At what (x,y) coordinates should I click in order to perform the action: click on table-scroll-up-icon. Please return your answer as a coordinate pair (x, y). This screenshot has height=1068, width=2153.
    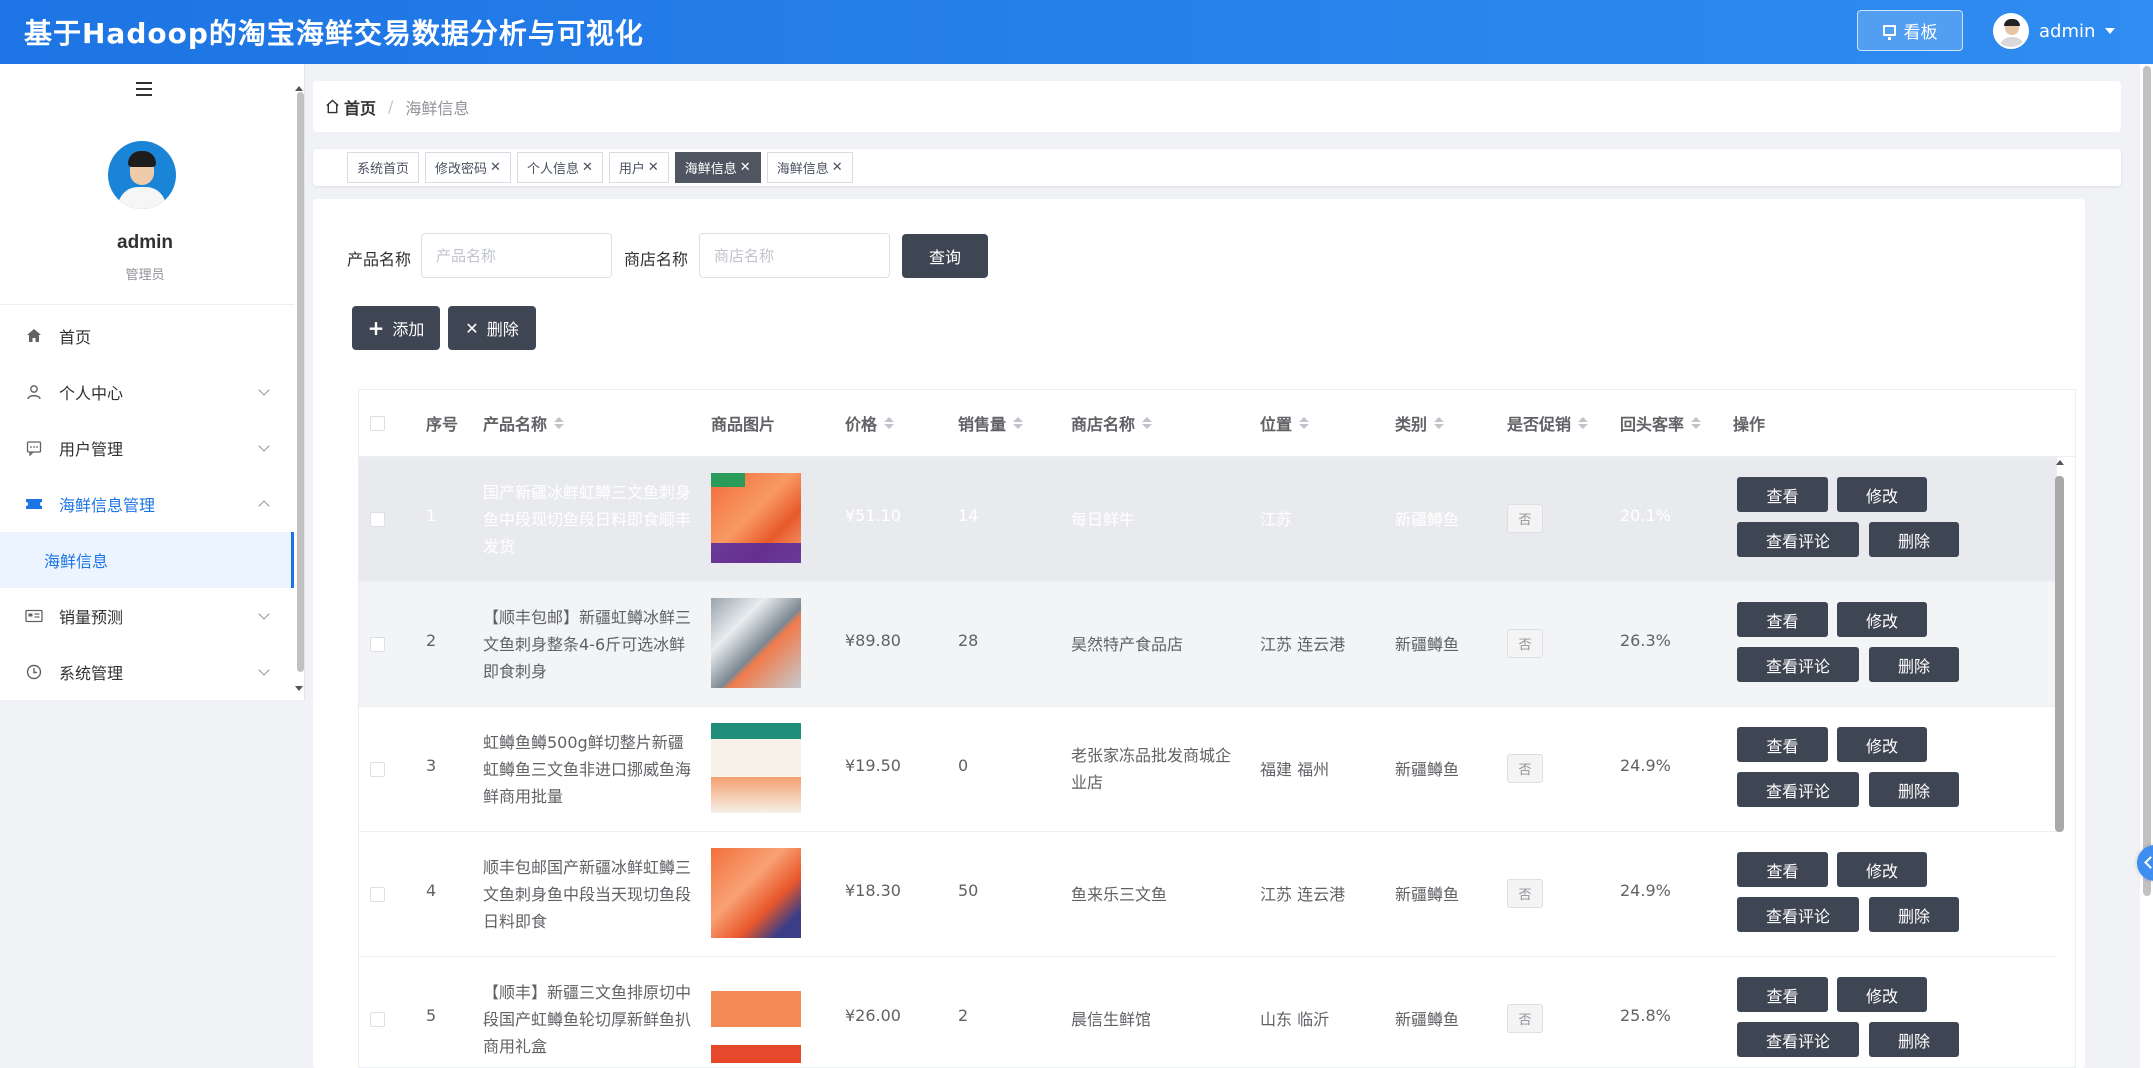
    Looking at the image, I should click on (2060, 462).